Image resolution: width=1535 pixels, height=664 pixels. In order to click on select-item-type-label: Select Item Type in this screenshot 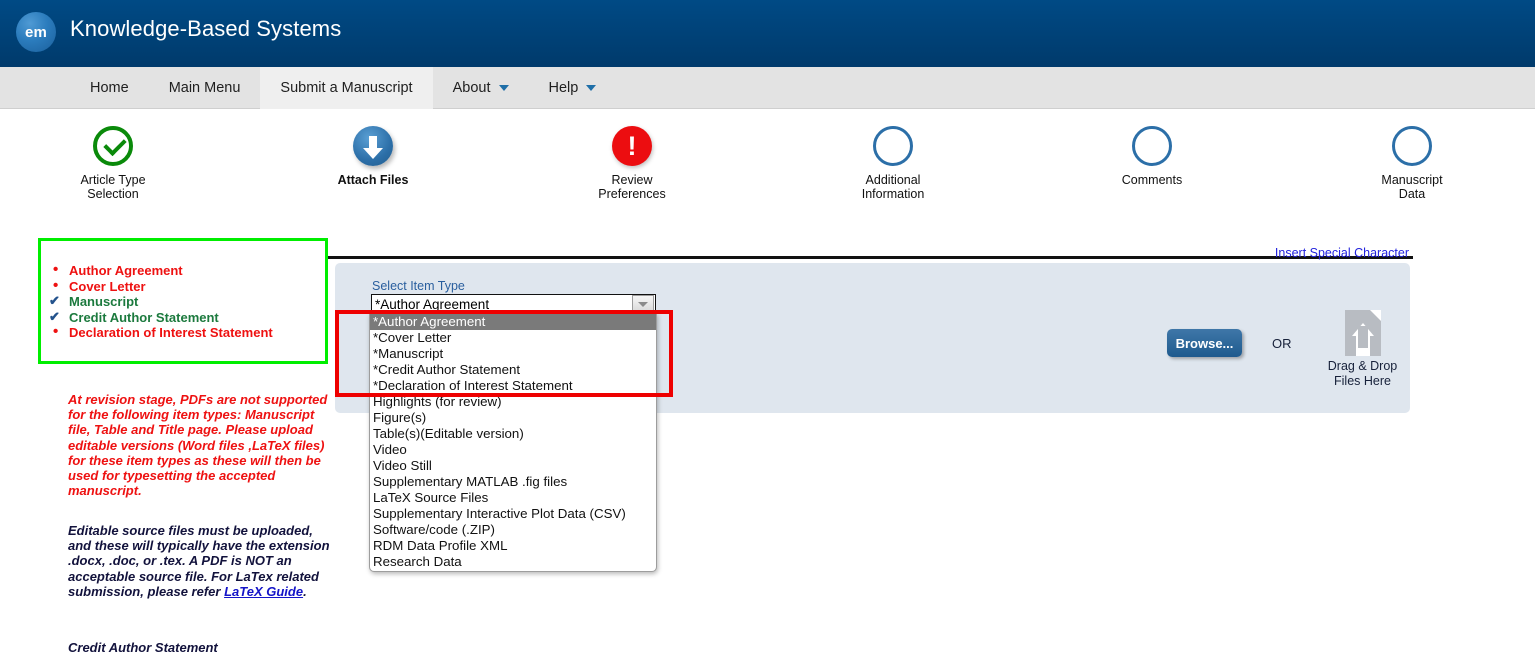, I will do `click(418, 286)`.